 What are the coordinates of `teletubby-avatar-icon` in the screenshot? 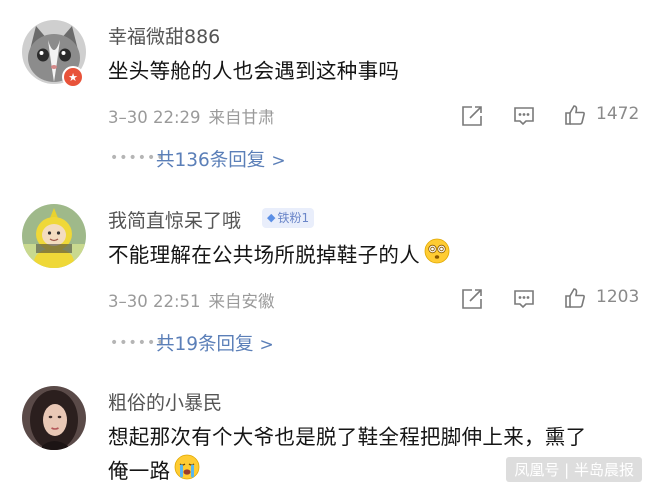 It's located at (54, 236).